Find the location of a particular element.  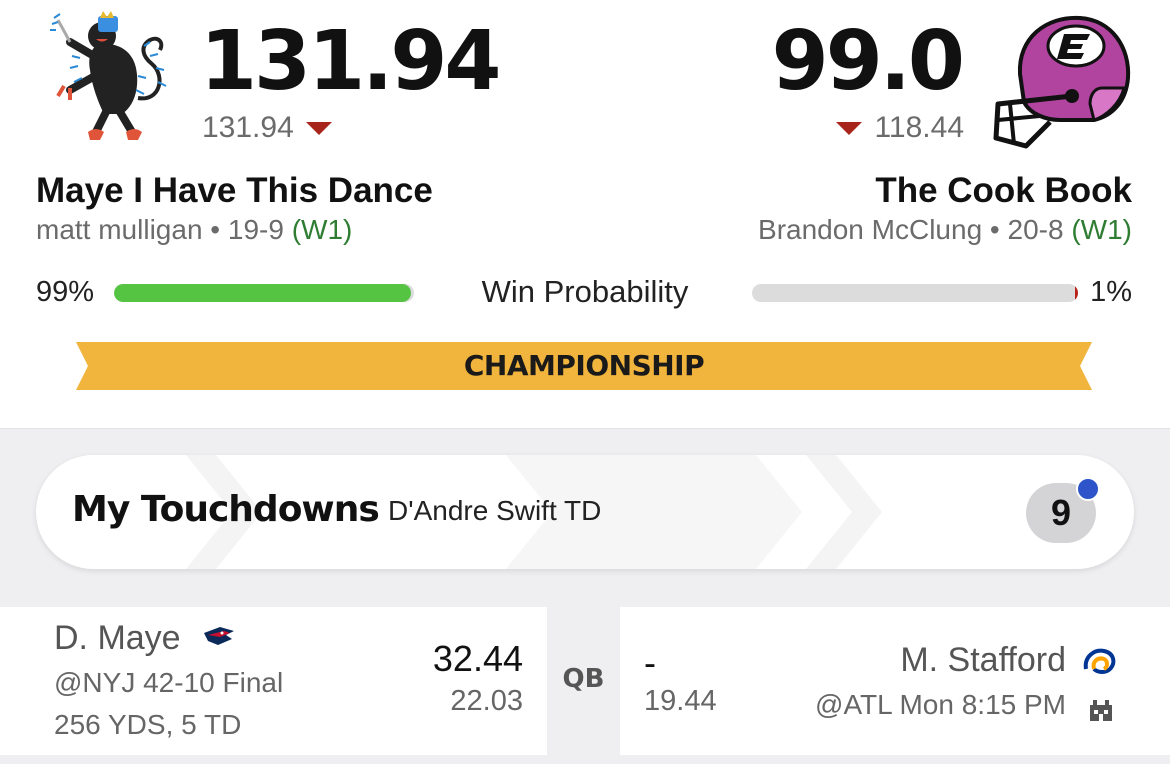

patriots-logo-icon is located at coordinates (219, 636).